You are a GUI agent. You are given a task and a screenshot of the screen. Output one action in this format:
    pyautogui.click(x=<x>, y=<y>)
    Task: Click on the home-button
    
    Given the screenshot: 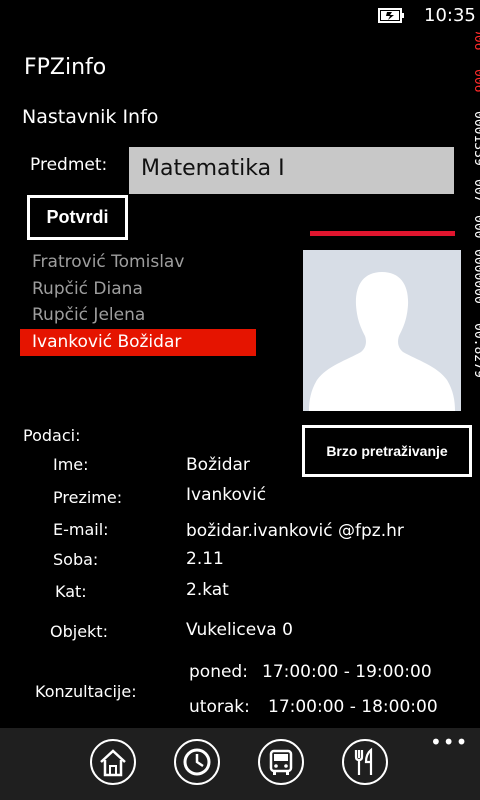 What is the action you would take?
    pyautogui.click(x=113, y=762)
    